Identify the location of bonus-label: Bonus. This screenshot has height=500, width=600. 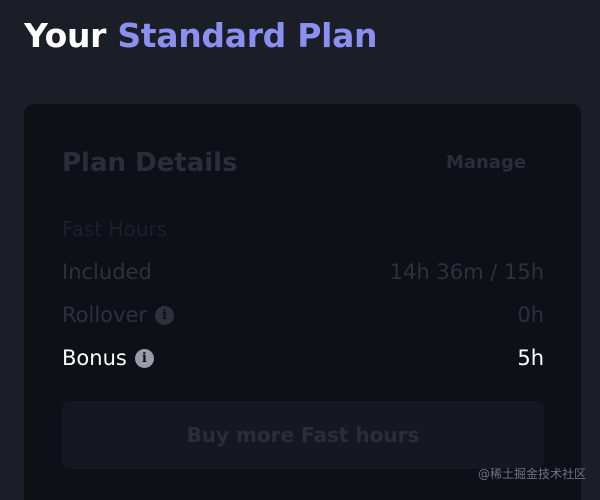
(94, 358).